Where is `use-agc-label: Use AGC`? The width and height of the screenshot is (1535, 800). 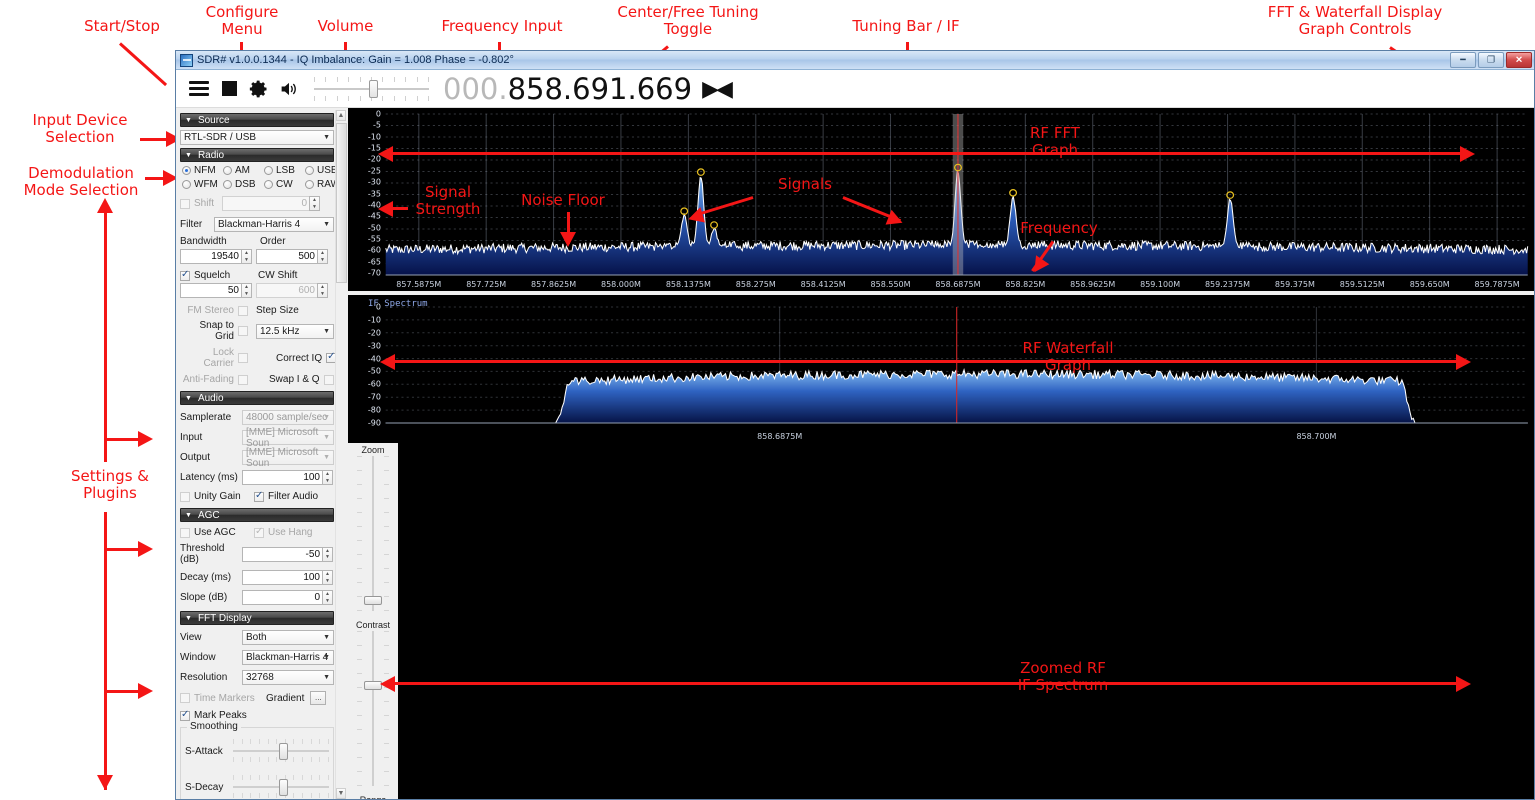 use-agc-label: Use AGC is located at coordinates (215, 532).